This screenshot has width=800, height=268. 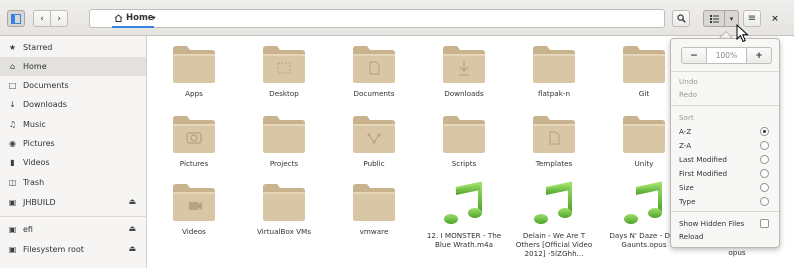 What do you see at coordinates (764, 223) in the screenshot?
I see `show-hidden-checkbox` at bounding box center [764, 223].